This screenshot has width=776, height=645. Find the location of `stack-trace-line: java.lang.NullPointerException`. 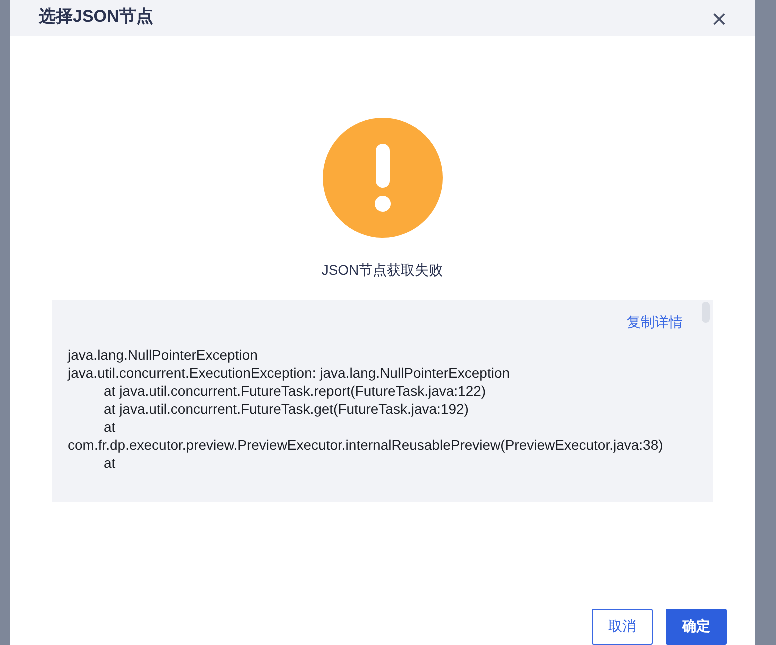

stack-trace-line: java.lang.NullPointerException is located at coordinates (163, 355).